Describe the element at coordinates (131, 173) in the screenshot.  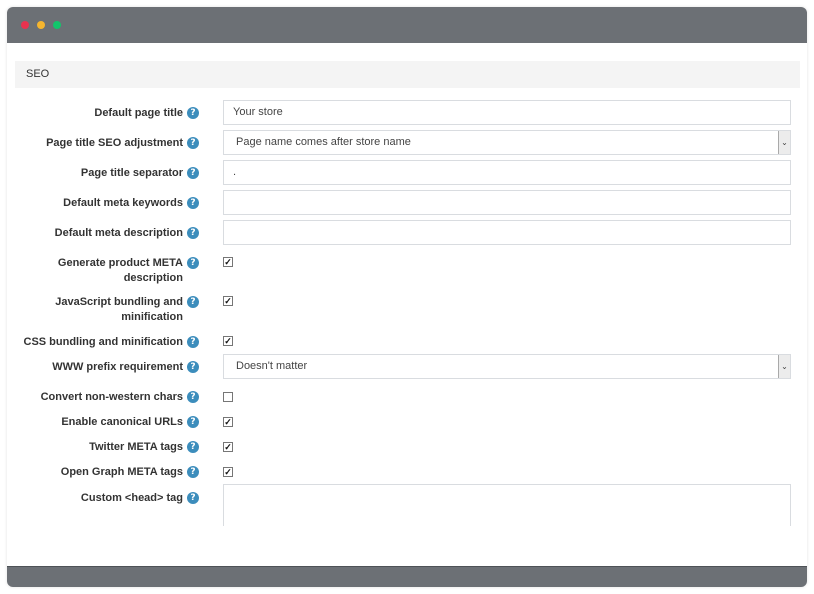
I see `page-title-separator-label: Page title separator` at that location.